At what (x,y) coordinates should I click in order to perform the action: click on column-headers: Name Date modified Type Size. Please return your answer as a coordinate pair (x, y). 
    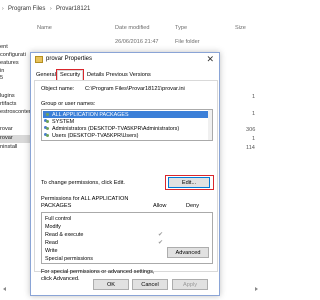
    Looking at the image, I should click on (130, 29).